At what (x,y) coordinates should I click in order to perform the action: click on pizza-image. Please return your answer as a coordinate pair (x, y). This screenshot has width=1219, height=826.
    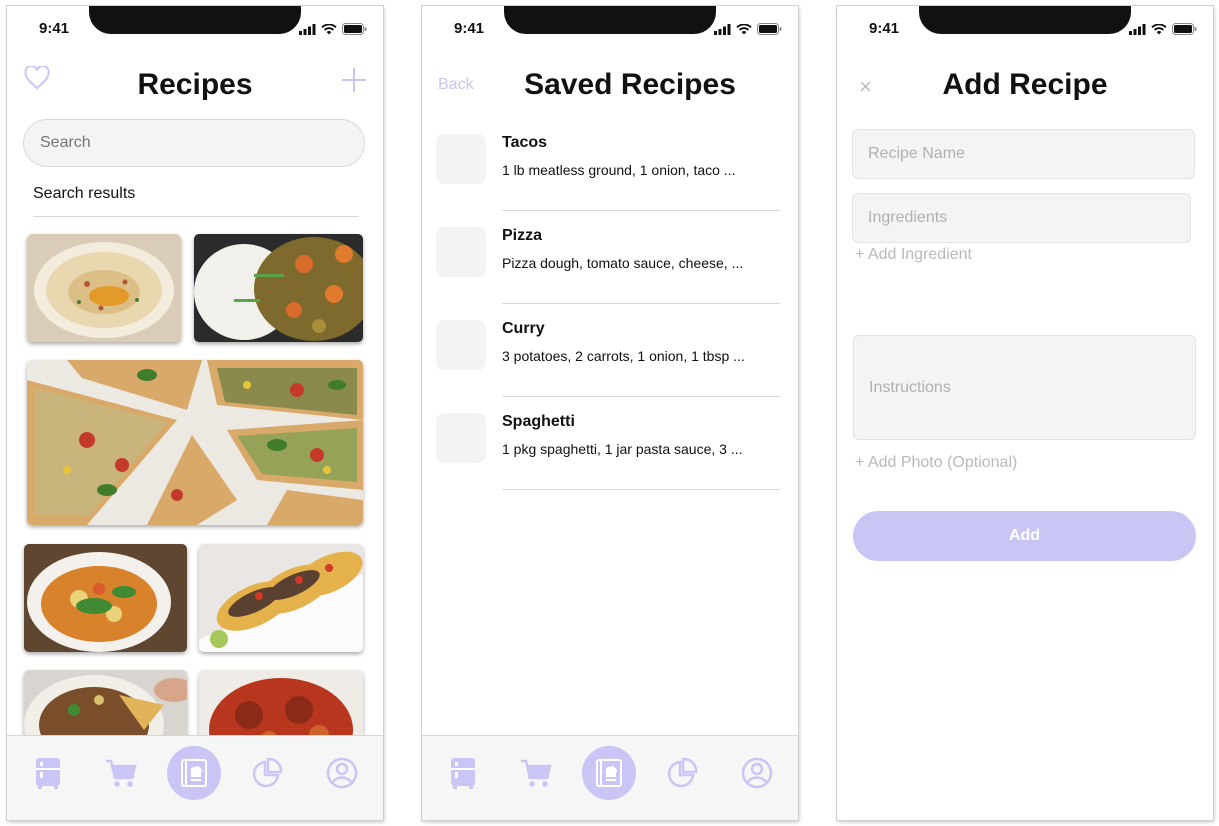
    Looking at the image, I should click on (195, 442).